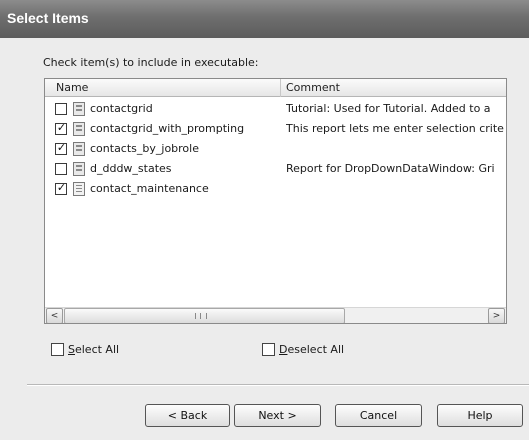 Image resolution: width=529 pixels, height=440 pixels. Describe the element at coordinates (54, 315) in the screenshot. I see `scroll-left-icon: <` at that location.